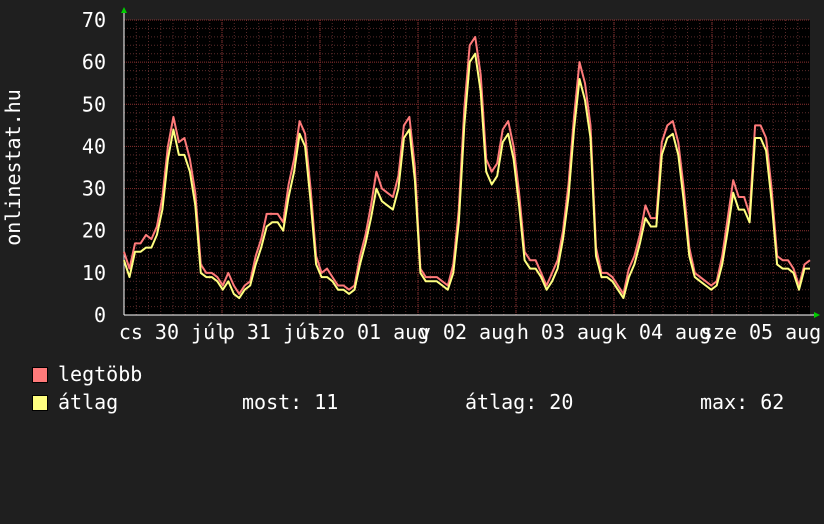  Describe the element at coordinates (663, 332) in the screenshot. I see `x-tick-label: k 04 aug` at that location.